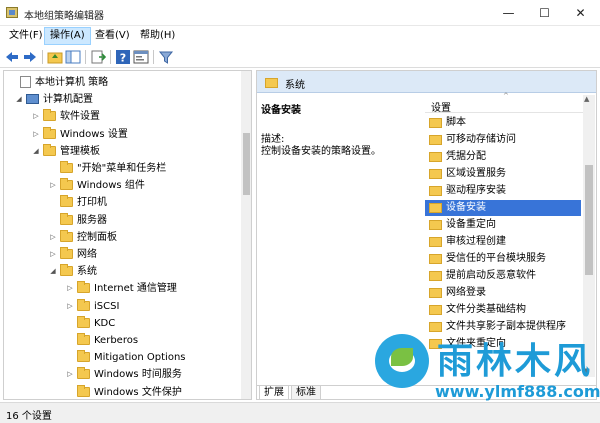 This screenshot has width=600, height=423. What do you see at coordinates (12, 12) in the screenshot?
I see `group-policy-app-icon` at bounding box center [12, 12].